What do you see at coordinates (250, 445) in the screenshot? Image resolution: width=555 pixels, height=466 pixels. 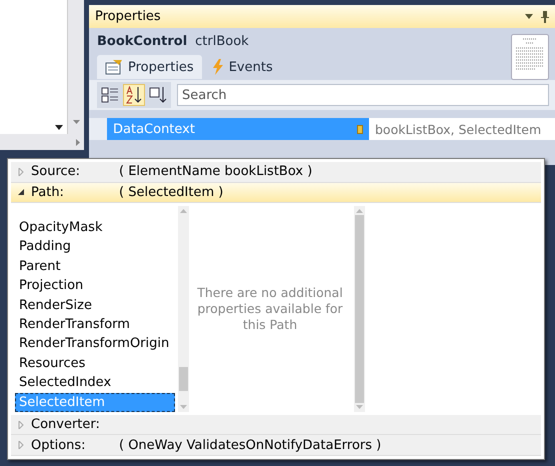 I see `section-value: ( OneWay ValidatesOnNotifyDataErrors )` at bounding box center [250, 445].